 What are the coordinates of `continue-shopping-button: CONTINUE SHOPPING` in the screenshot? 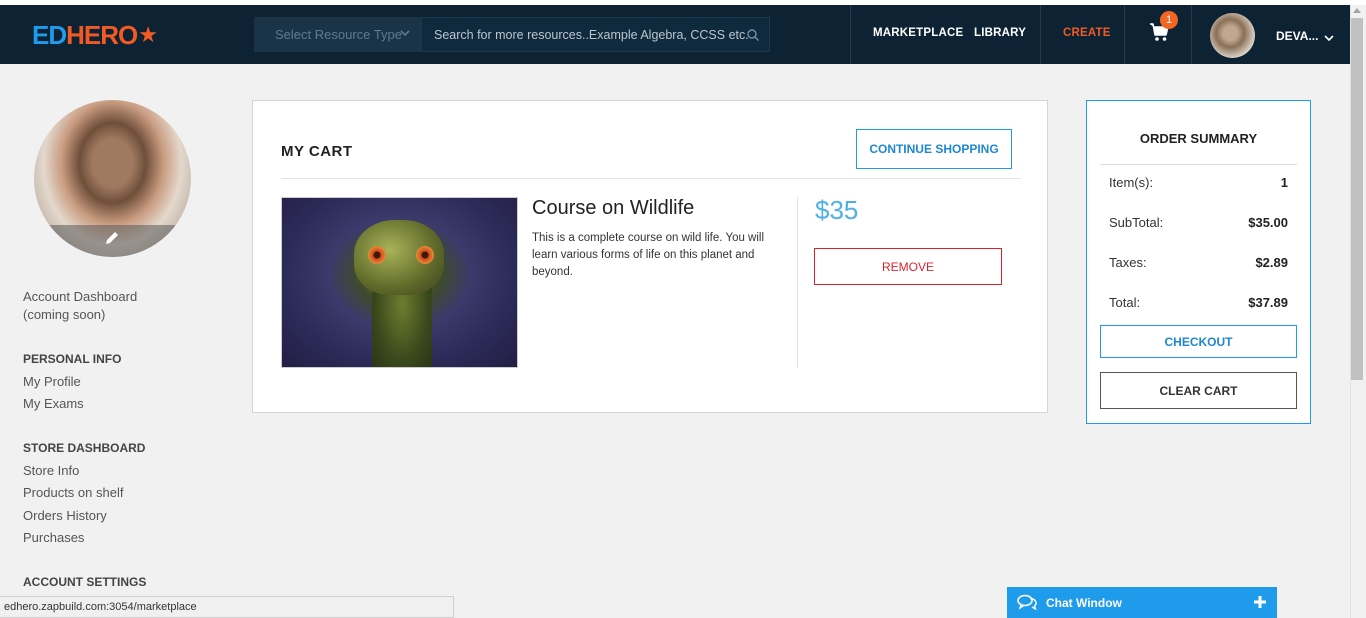 It's located at (934, 149).